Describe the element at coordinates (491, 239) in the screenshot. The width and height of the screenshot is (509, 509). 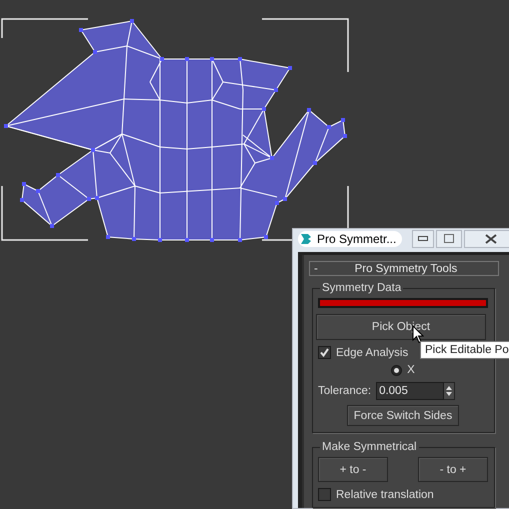
I see `close-icon` at that location.